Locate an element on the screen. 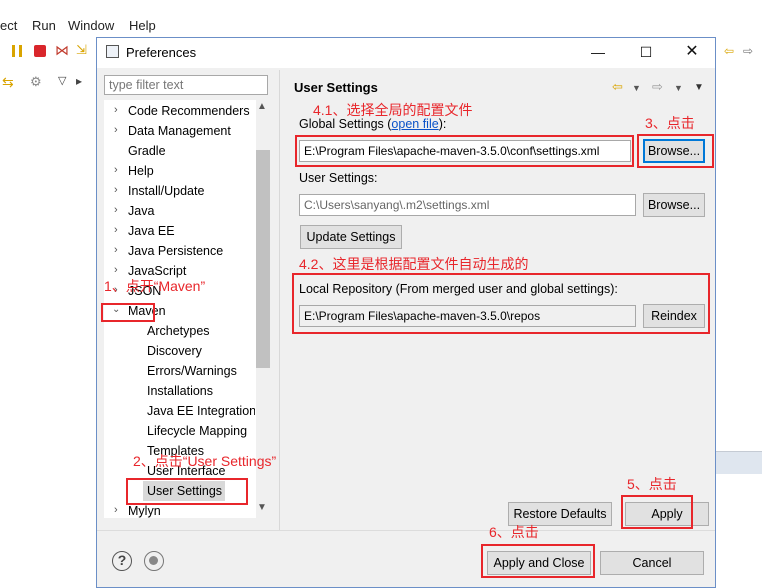 Image resolution: width=762 pixels, height=588 pixels. annotation-box-user-settings is located at coordinates (187, 491).